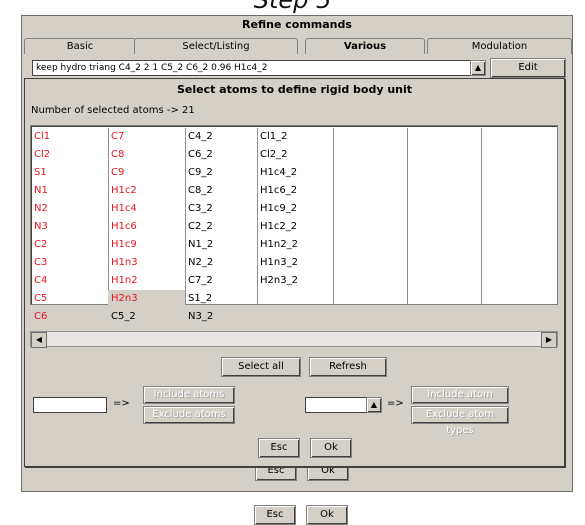 This screenshot has height=525, width=585. Describe the element at coordinates (146, 173) in the screenshot. I see `atom-cell: C9` at that location.